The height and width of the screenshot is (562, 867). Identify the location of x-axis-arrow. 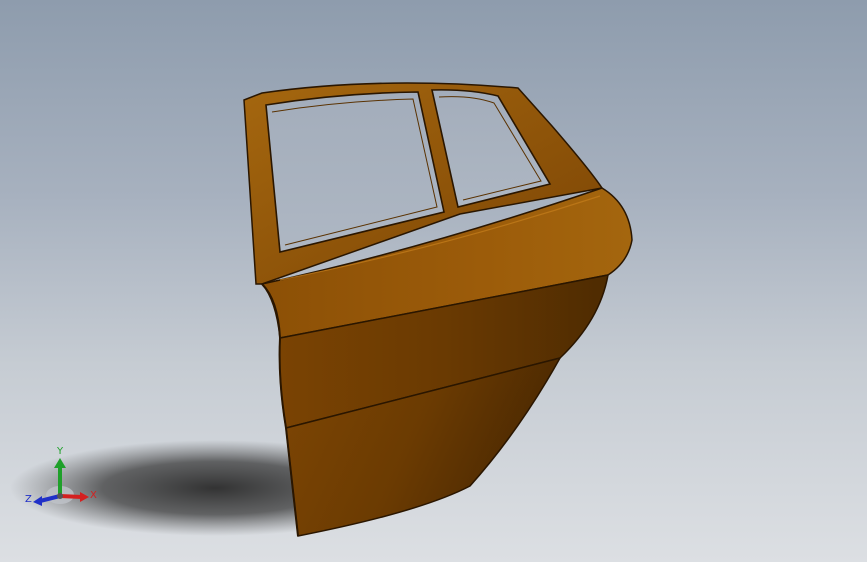
(84, 497).